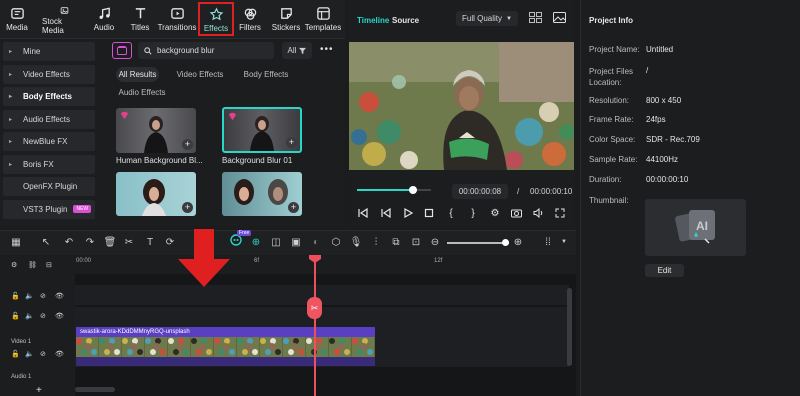  Describe the element at coordinates (225, 347) in the screenshot. I see `clip-filmstrip` at that location.